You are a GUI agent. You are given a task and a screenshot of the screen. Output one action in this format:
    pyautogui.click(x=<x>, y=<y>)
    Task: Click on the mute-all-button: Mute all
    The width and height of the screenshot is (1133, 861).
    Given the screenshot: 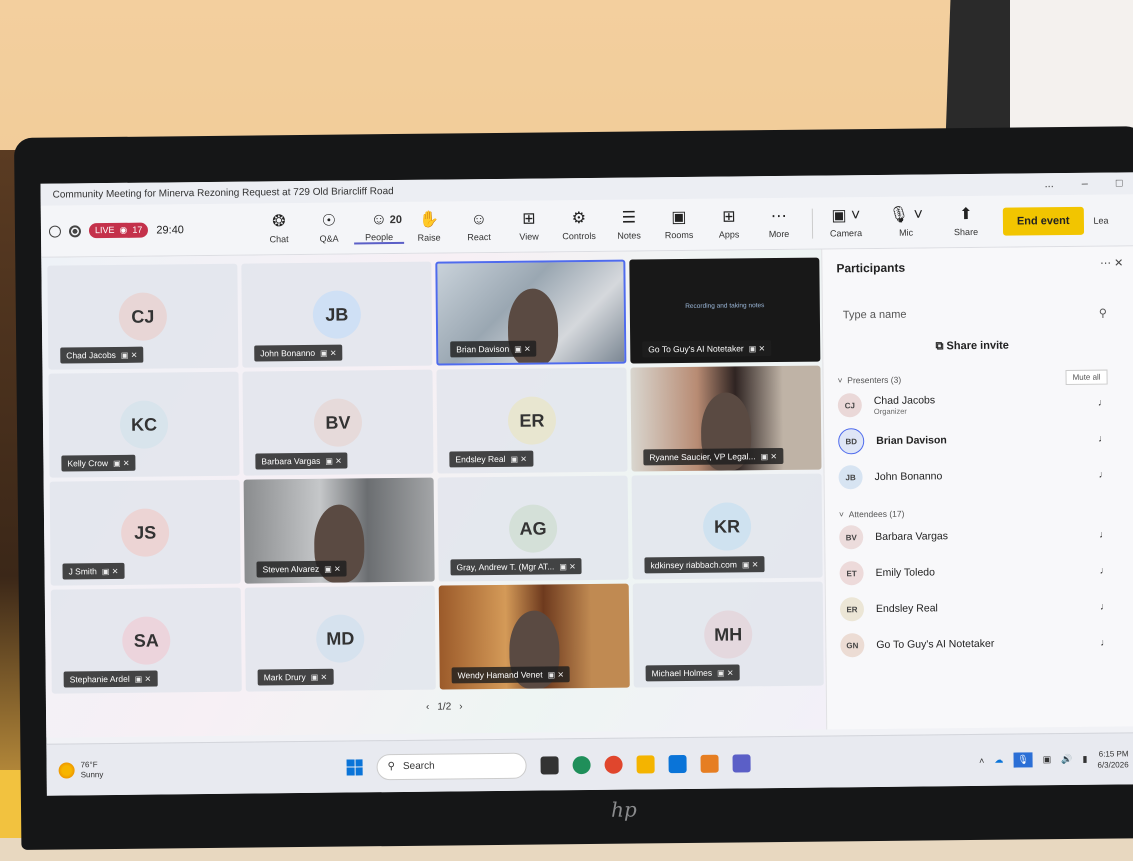 What is the action you would take?
    pyautogui.click(x=1086, y=377)
    